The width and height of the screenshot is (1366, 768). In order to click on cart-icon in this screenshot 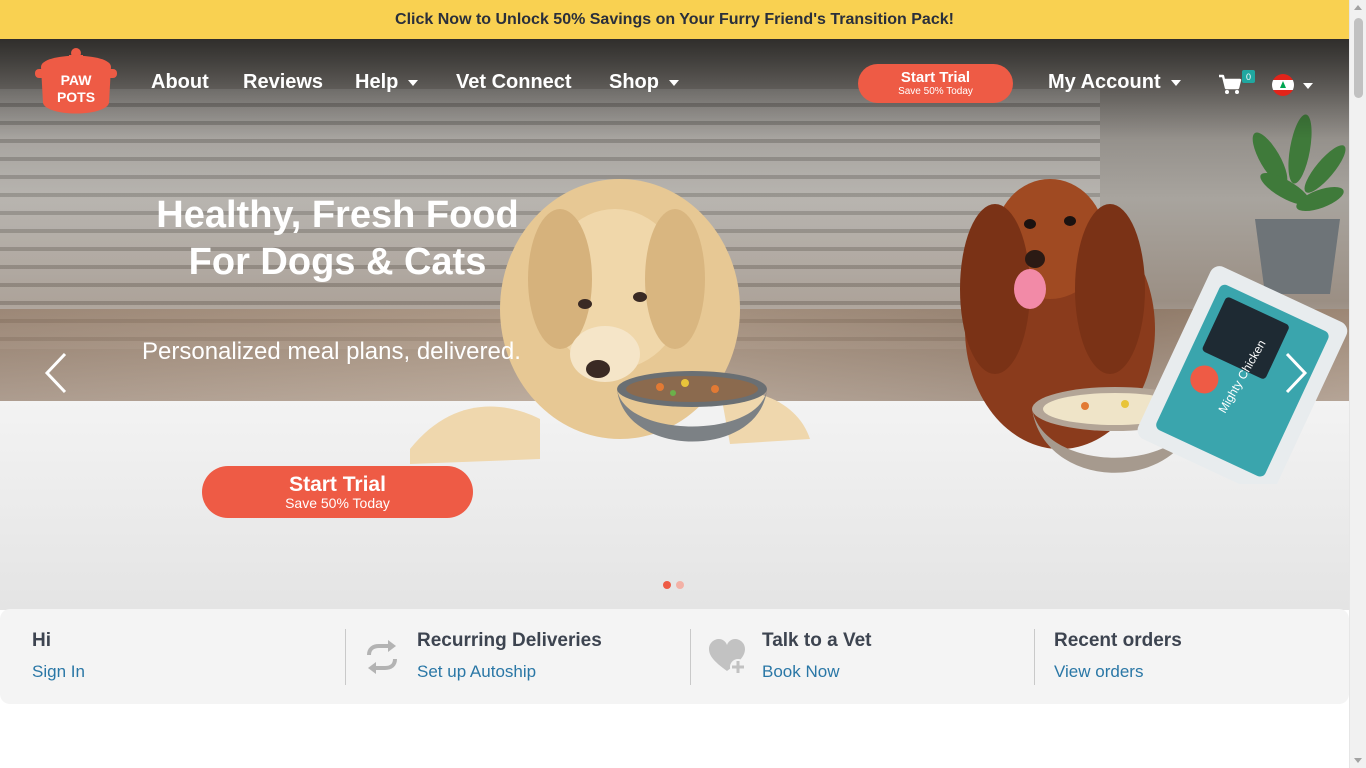, I will do `click(1230, 85)`.